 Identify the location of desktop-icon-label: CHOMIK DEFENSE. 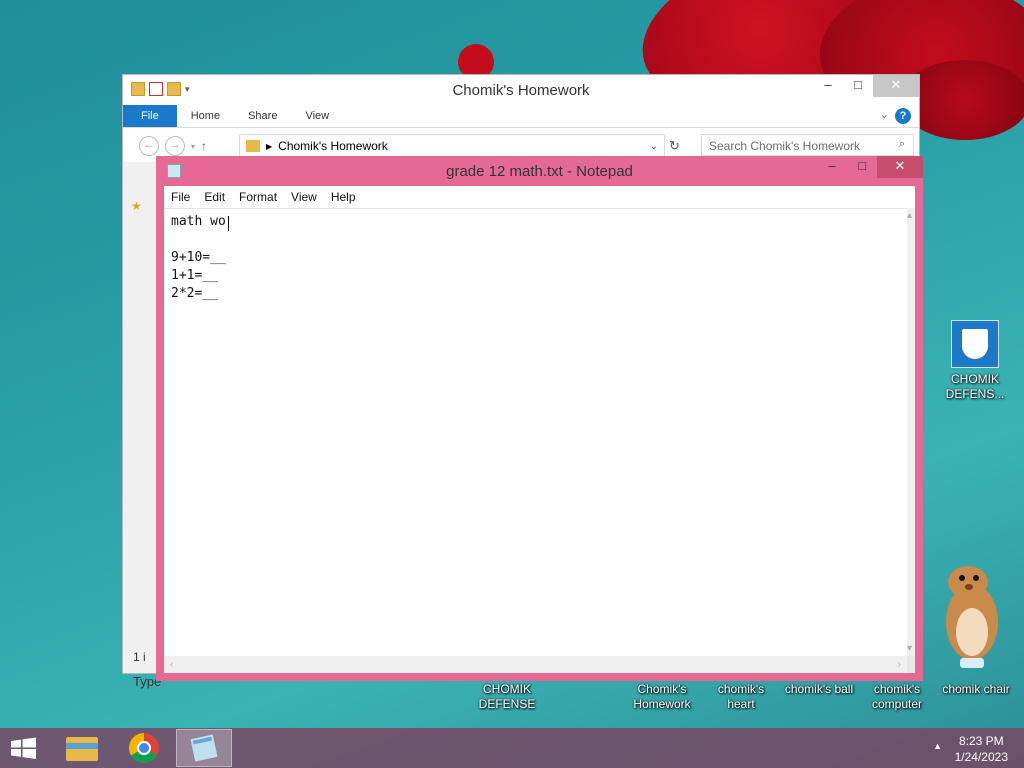
(507, 696).